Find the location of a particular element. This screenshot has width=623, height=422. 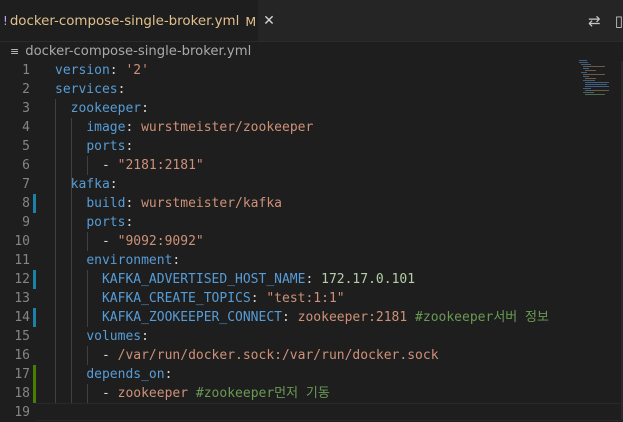

code-line: 17 depends_on: is located at coordinates (295, 374).